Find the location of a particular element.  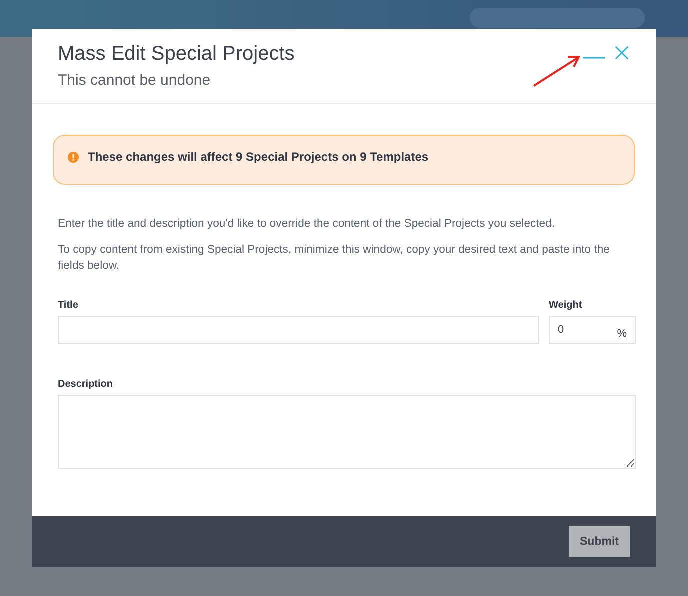

weight-input: 0 % is located at coordinates (592, 330).